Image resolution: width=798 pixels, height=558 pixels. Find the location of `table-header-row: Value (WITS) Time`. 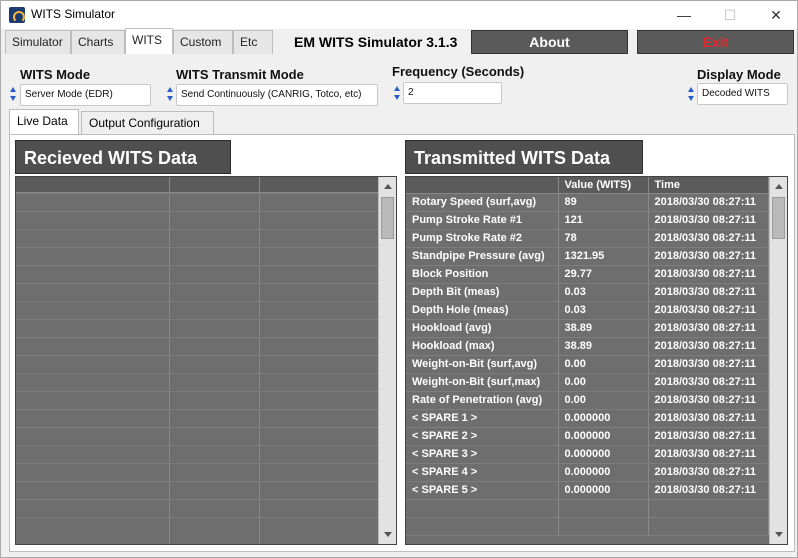

table-header-row: Value (WITS) Time is located at coordinates (587, 185).